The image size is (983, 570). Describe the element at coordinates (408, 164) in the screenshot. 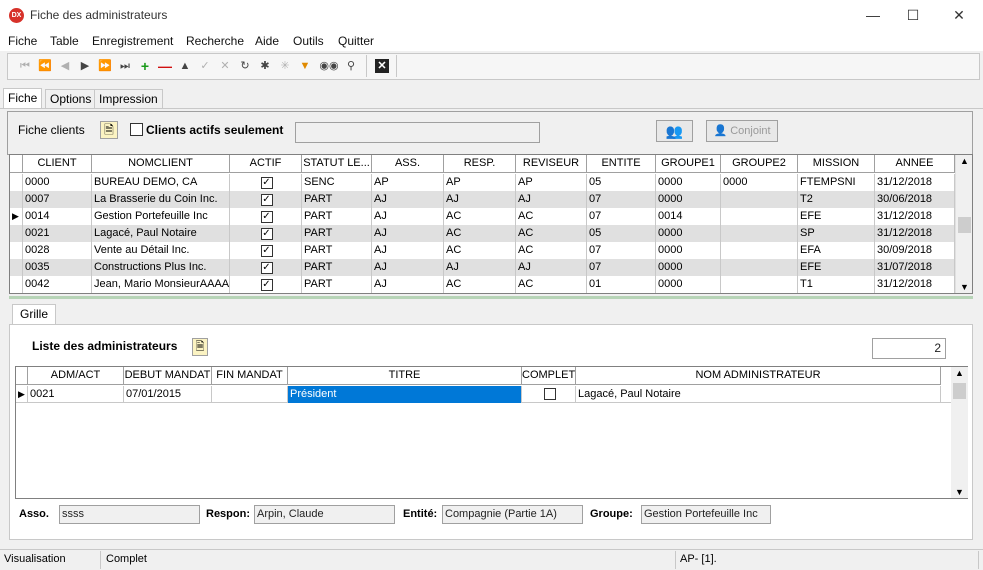

I see `col-header-ass: ASS.` at that location.